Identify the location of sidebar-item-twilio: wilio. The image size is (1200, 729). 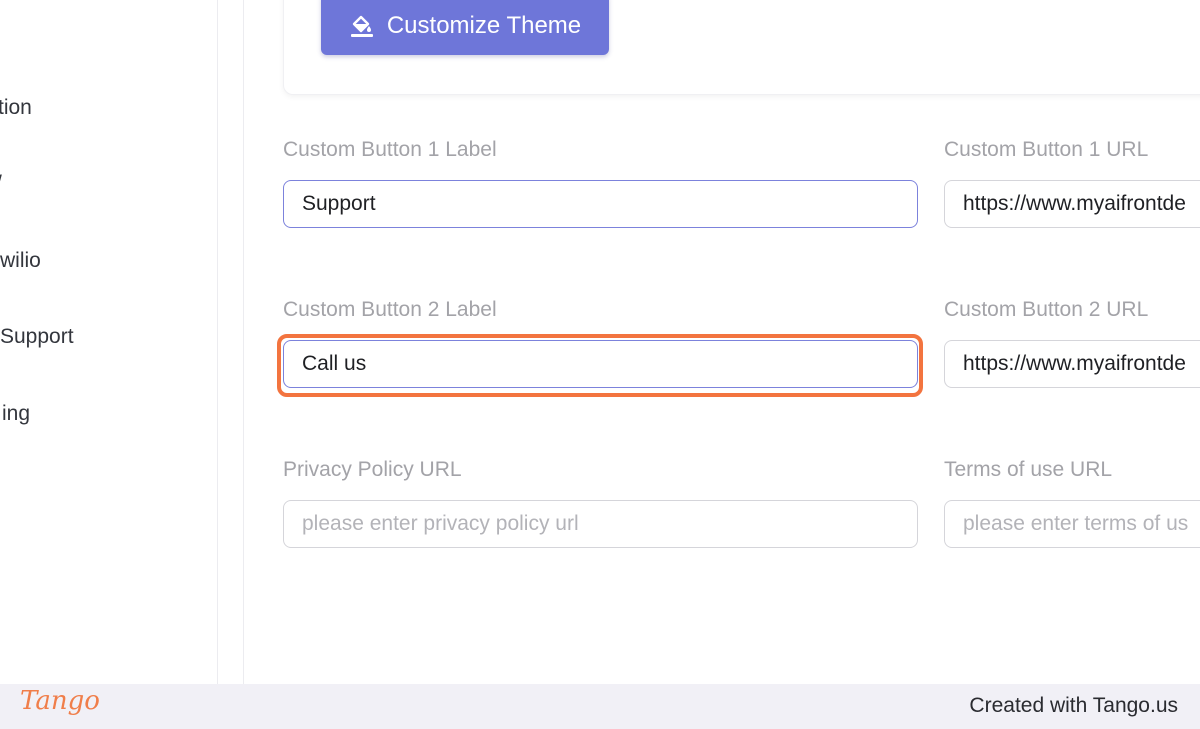
(20, 261).